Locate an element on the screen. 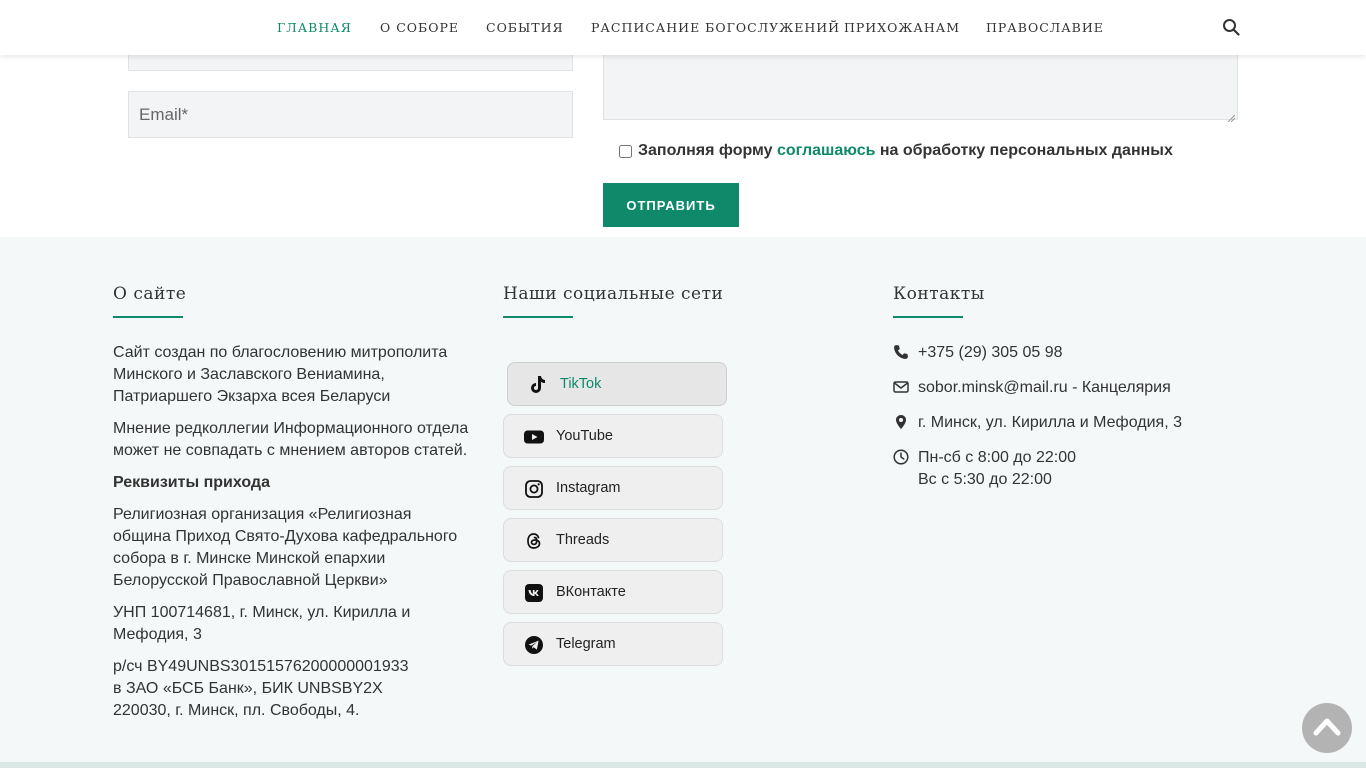  nav-item-parishioners: ПРИХОЖАНАМ is located at coordinates (902, 27).